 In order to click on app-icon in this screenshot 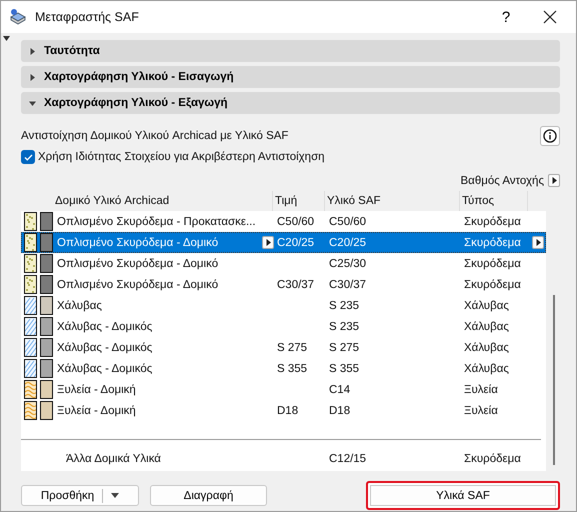, I will do `click(18, 17)`.